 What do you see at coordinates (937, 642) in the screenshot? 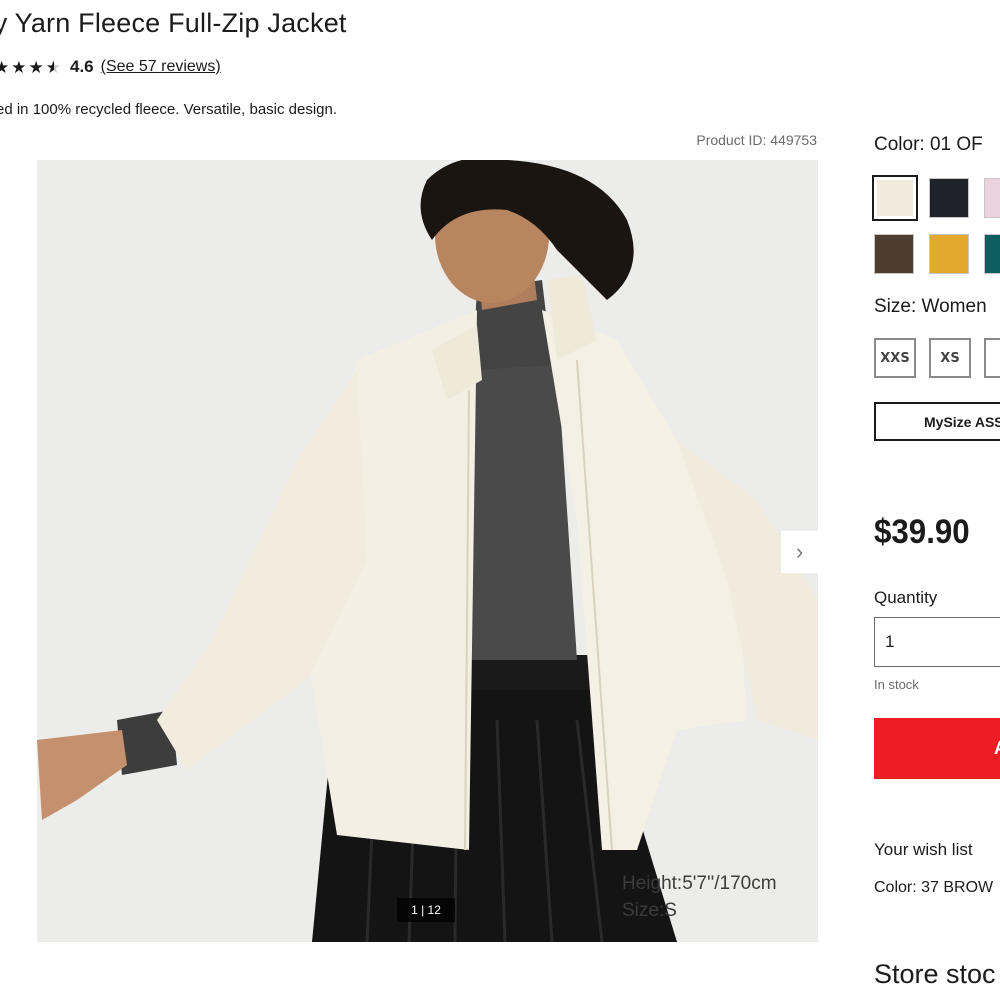
I see `quantity-input` at bounding box center [937, 642].